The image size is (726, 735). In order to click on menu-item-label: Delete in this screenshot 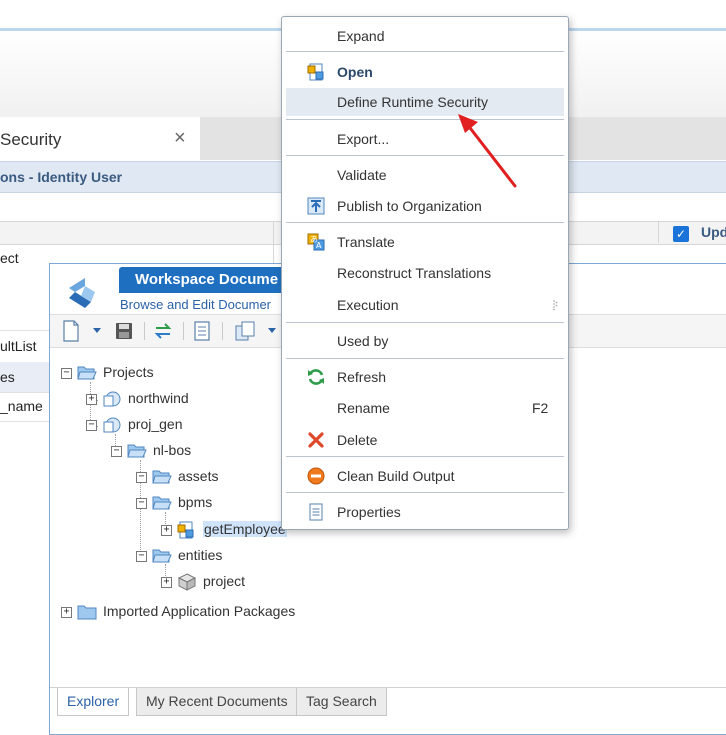, I will do `click(357, 440)`.